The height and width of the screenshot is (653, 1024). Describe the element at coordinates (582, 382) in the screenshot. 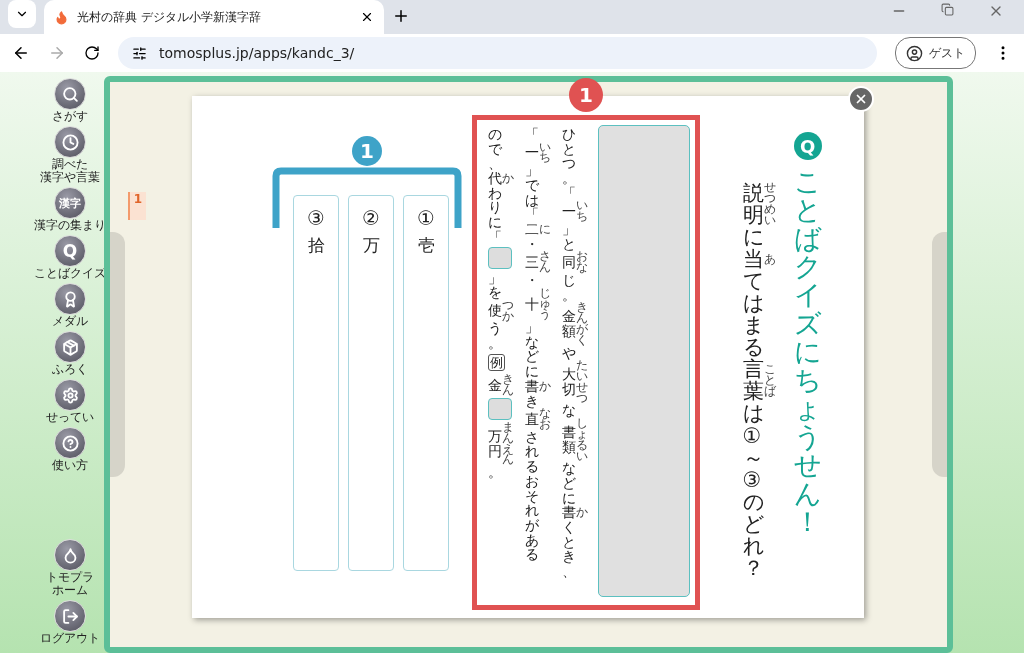

I see `ruby-text: たいせつ` at that location.